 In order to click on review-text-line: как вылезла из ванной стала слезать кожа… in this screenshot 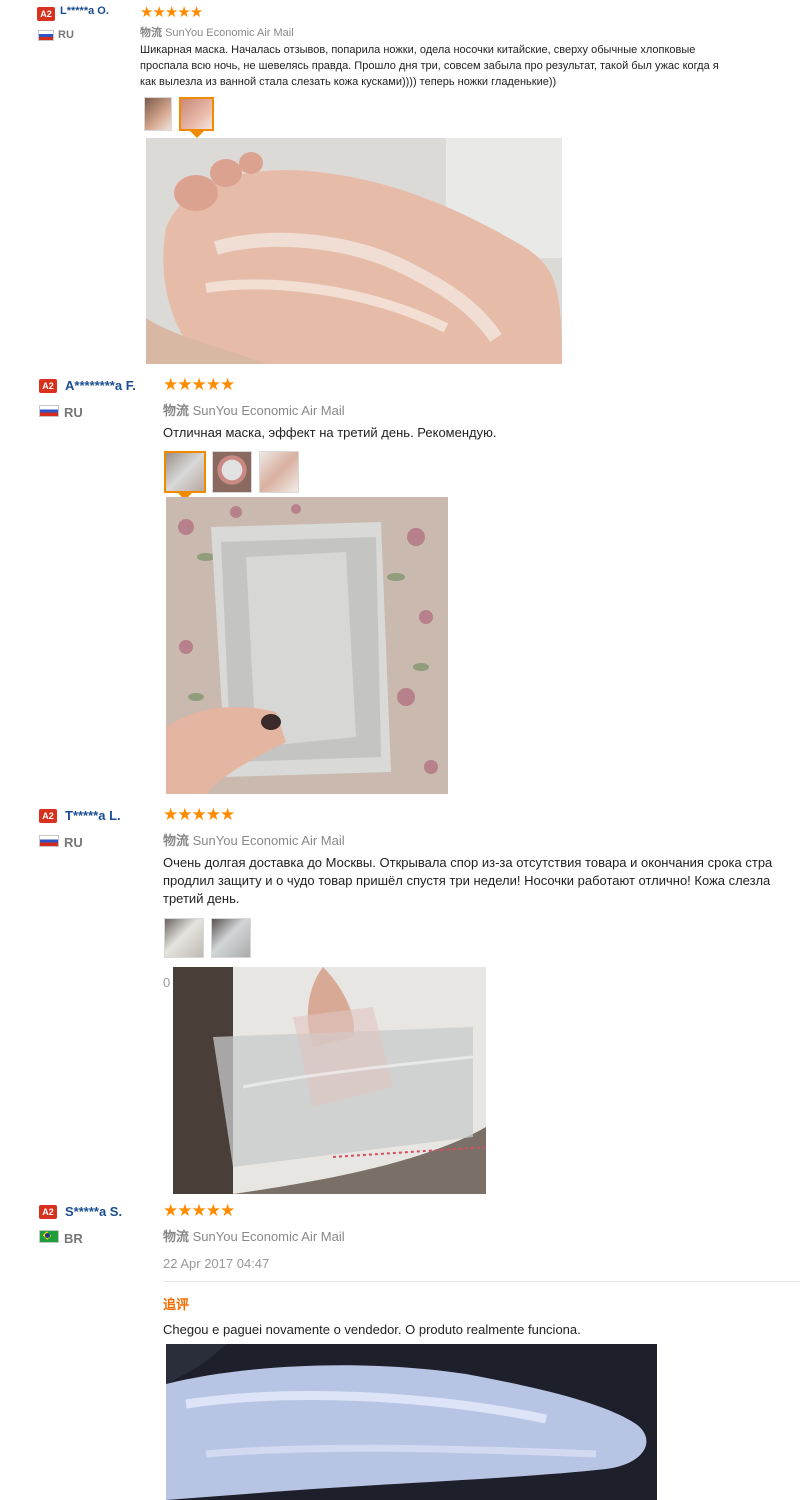, I will do `click(348, 82)`.